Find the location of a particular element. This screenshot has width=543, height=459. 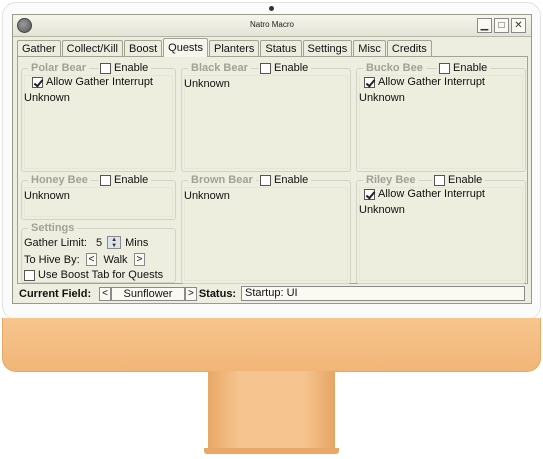

to-hive-row: To Hive By: < Walk > is located at coordinates (85, 259).